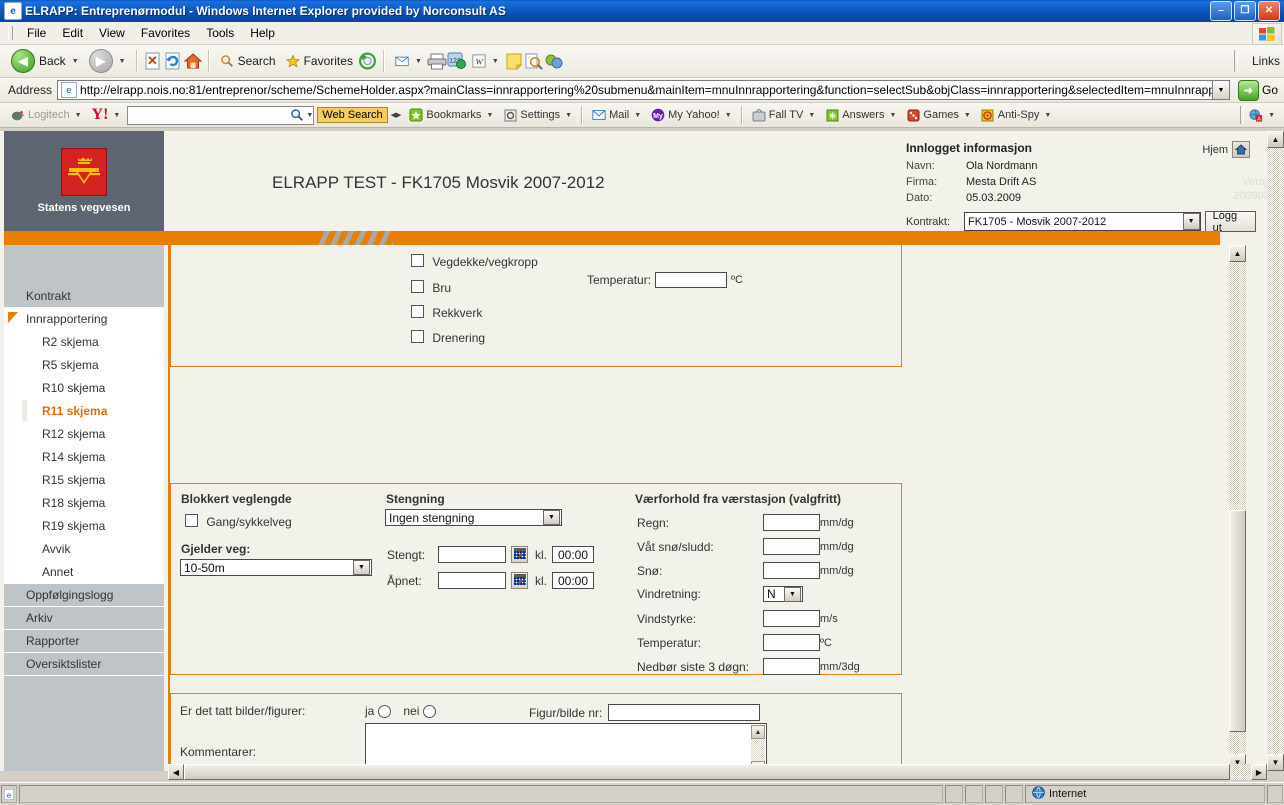 The height and width of the screenshot is (805, 1284). What do you see at coordinates (84, 503) in the screenshot?
I see `sidebar-item-r18-skjema: R18 skjema` at bounding box center [84, 503].